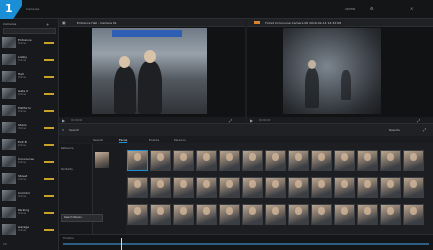  I want to click on filter-label: Reference, so click(67, 148).